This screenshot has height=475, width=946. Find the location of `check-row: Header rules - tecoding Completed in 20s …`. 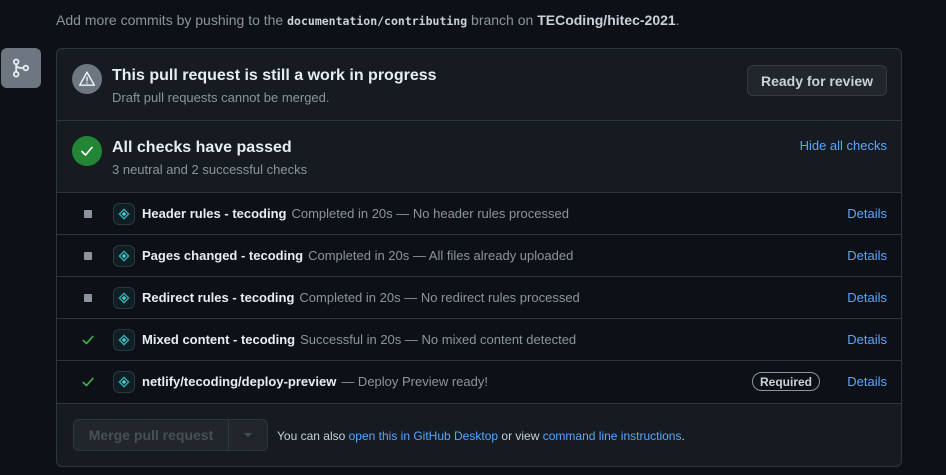

check-row: Header rules - tecoding Completed in 20s … is located at coordinates (479, 214).